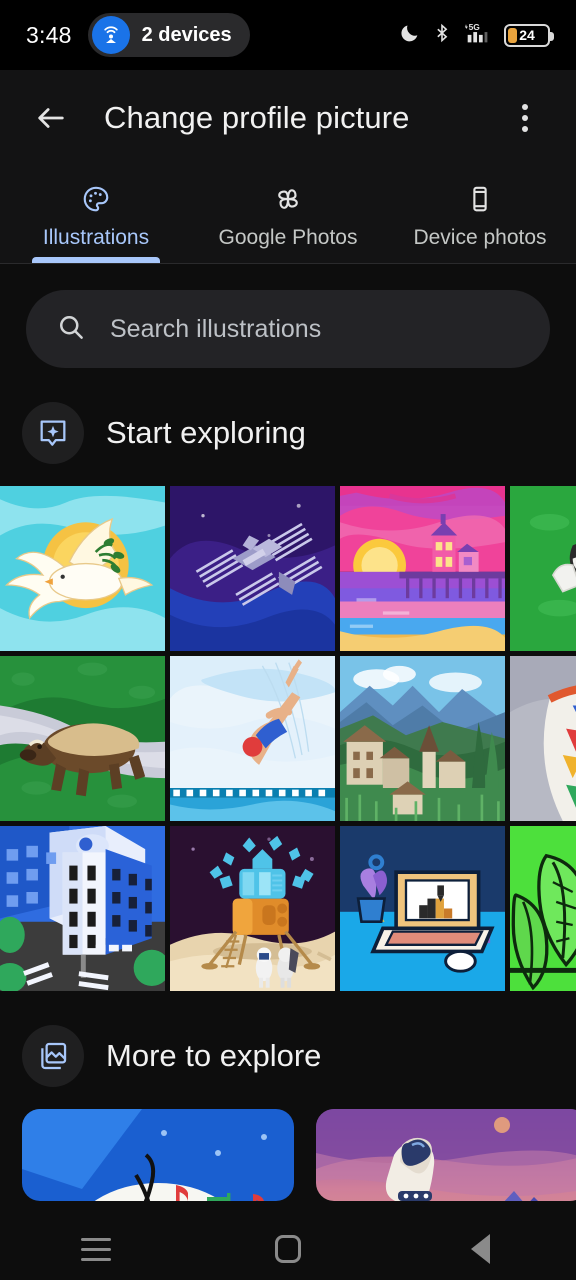  Describe the element at coordinates (543, 908) in the screenshot. I see `illustration-tile-green-leaves` at that location.